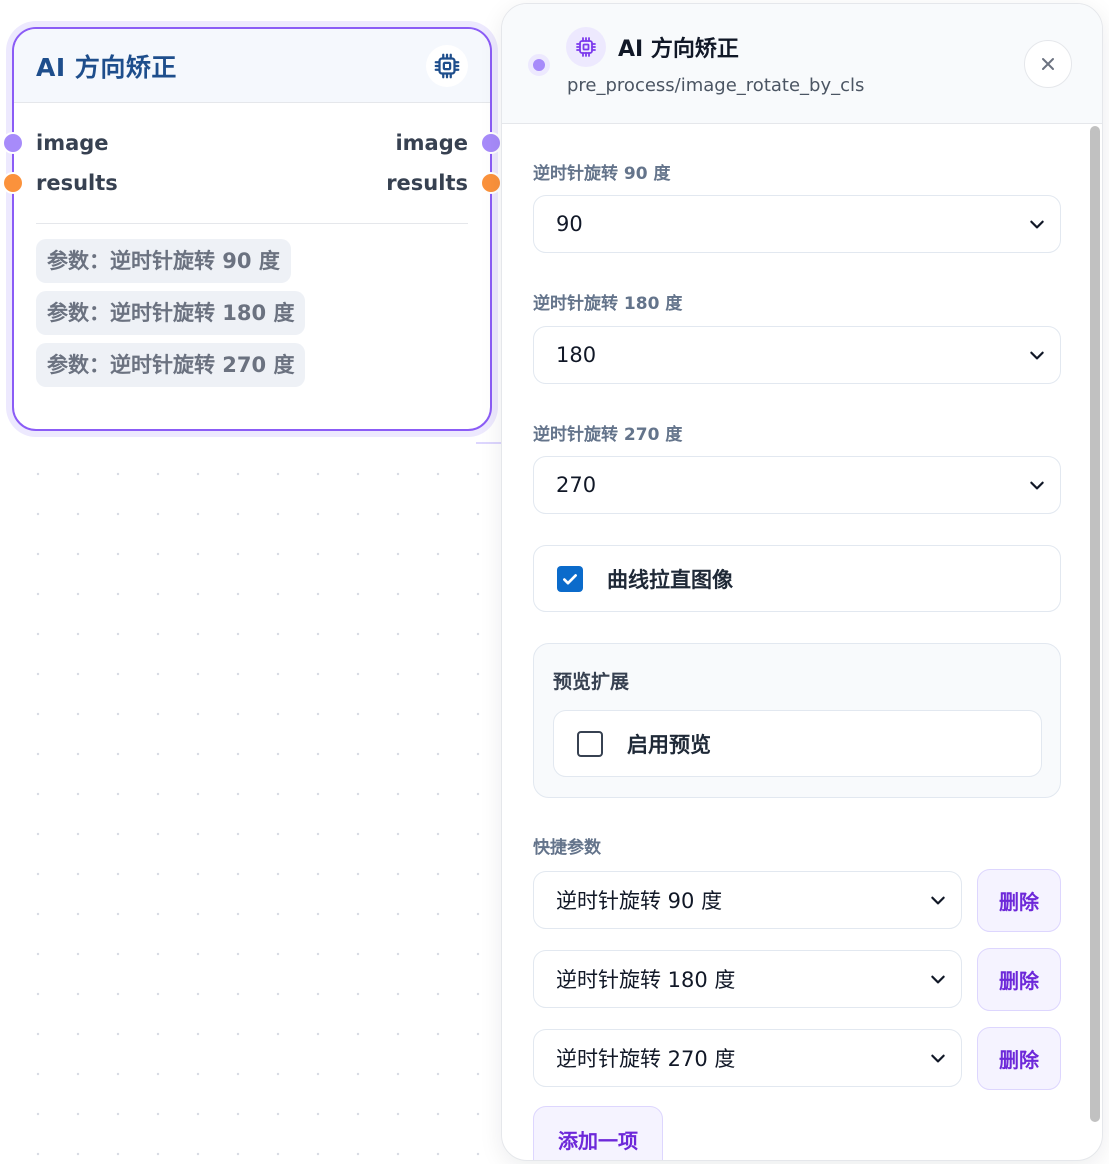 The image size is (1109, 1164). What do you see at coordinates (13, 143) in the screenshot?
I see `input-port-image` at bounding box center [13, 143].